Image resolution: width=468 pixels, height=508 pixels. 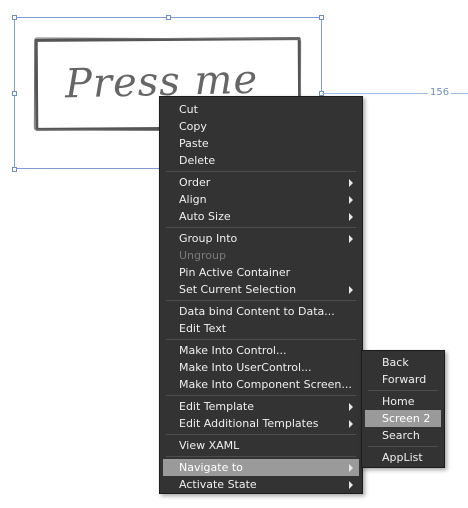 I want to click on menu-item-edit-template: Edit Template, so click(x=261, y=406).